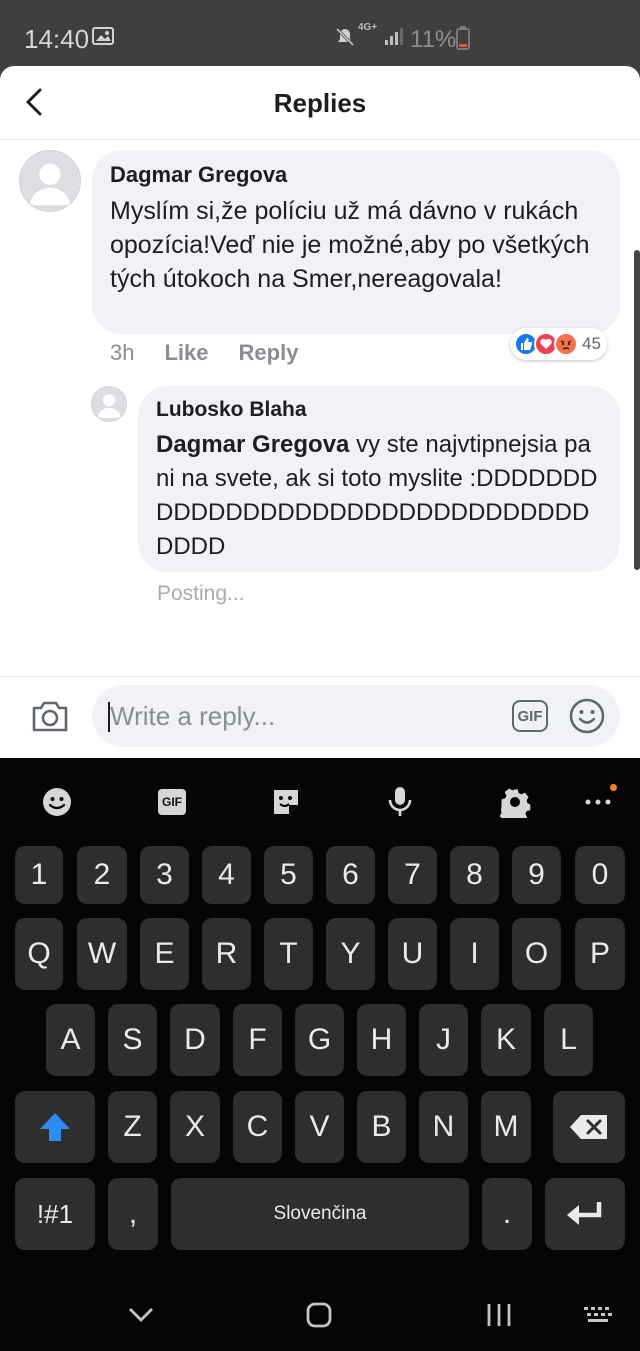 The width and height of the screenshot is (640, 1351). Describe the element at coordinates (319, 1040) in the screenshot. I see `key-g: G` at that location.